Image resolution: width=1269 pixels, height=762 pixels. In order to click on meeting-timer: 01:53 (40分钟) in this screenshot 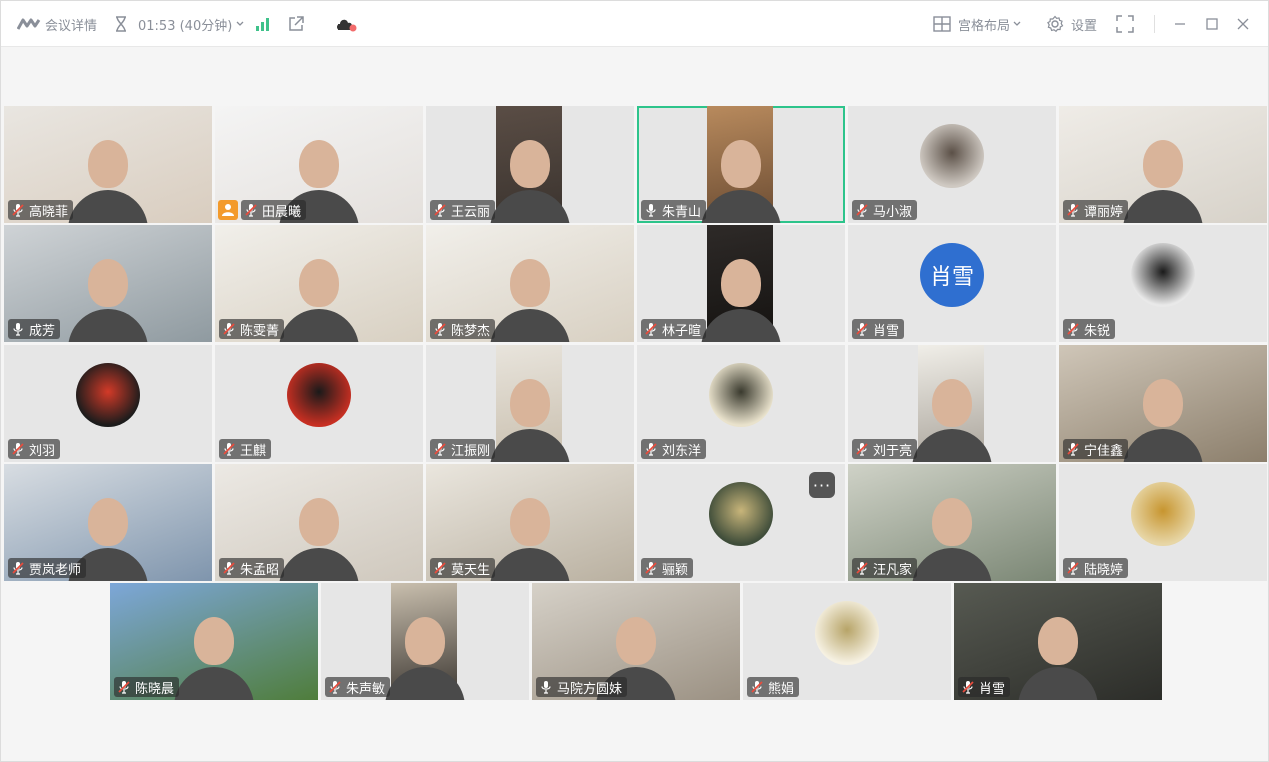, I will do `click(179, 24)`.